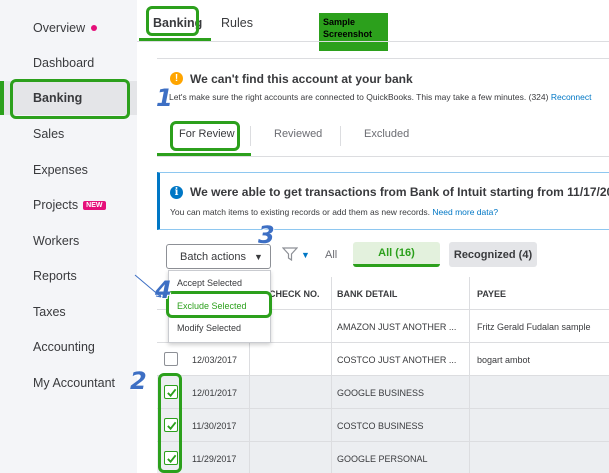 The height and width of the screenshot is (473, 609). I want to click on tab-excluded: Excluded, so click(386, 134).